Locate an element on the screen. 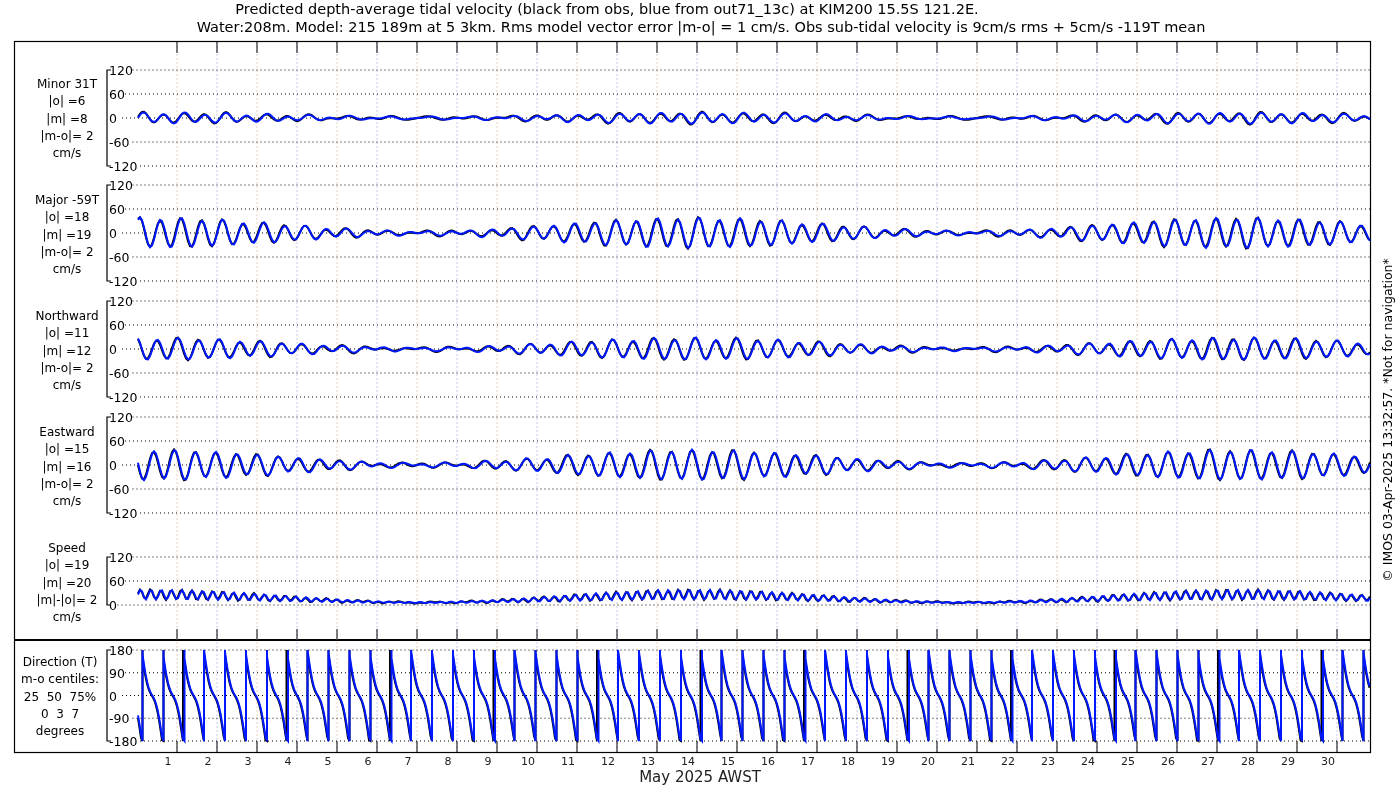 The height and width of the screenshot is (800, 1400). chart-title: Water:208m. Model: 215 189m at 5 3km. Rms model vector error |m-o| = 1 cm/s. Obs sub-tidal velocity is 9cm/s rms + 5cm/s -119T mean is located at coordinates (701, 27).